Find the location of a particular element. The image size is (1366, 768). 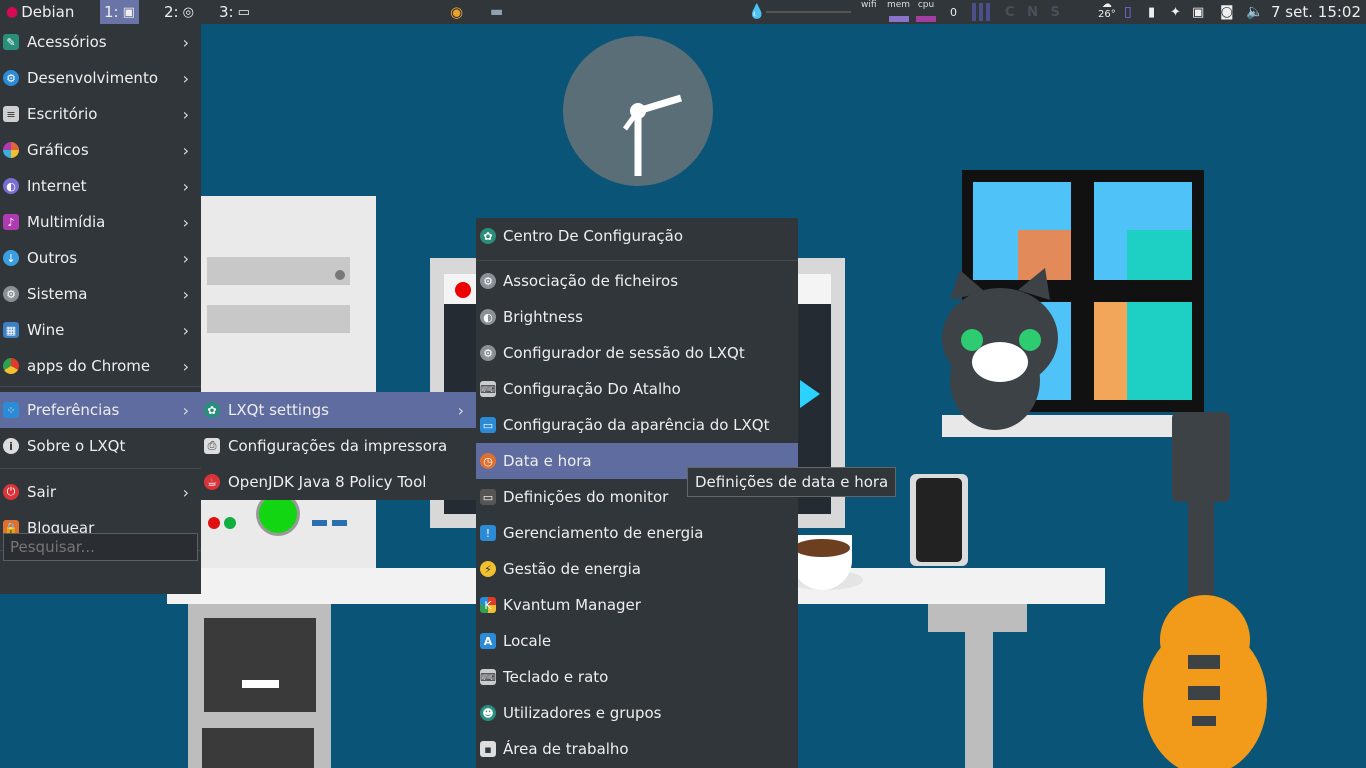

system-icon: ⚙ is located at coordinates (11, 294).